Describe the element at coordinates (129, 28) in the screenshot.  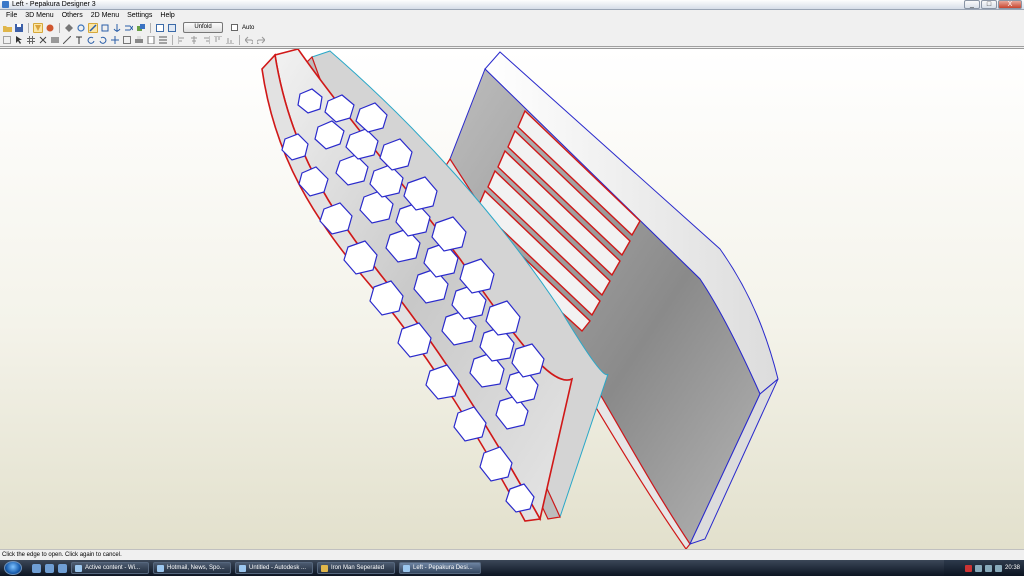
I see `shuffle-icon` at that location.